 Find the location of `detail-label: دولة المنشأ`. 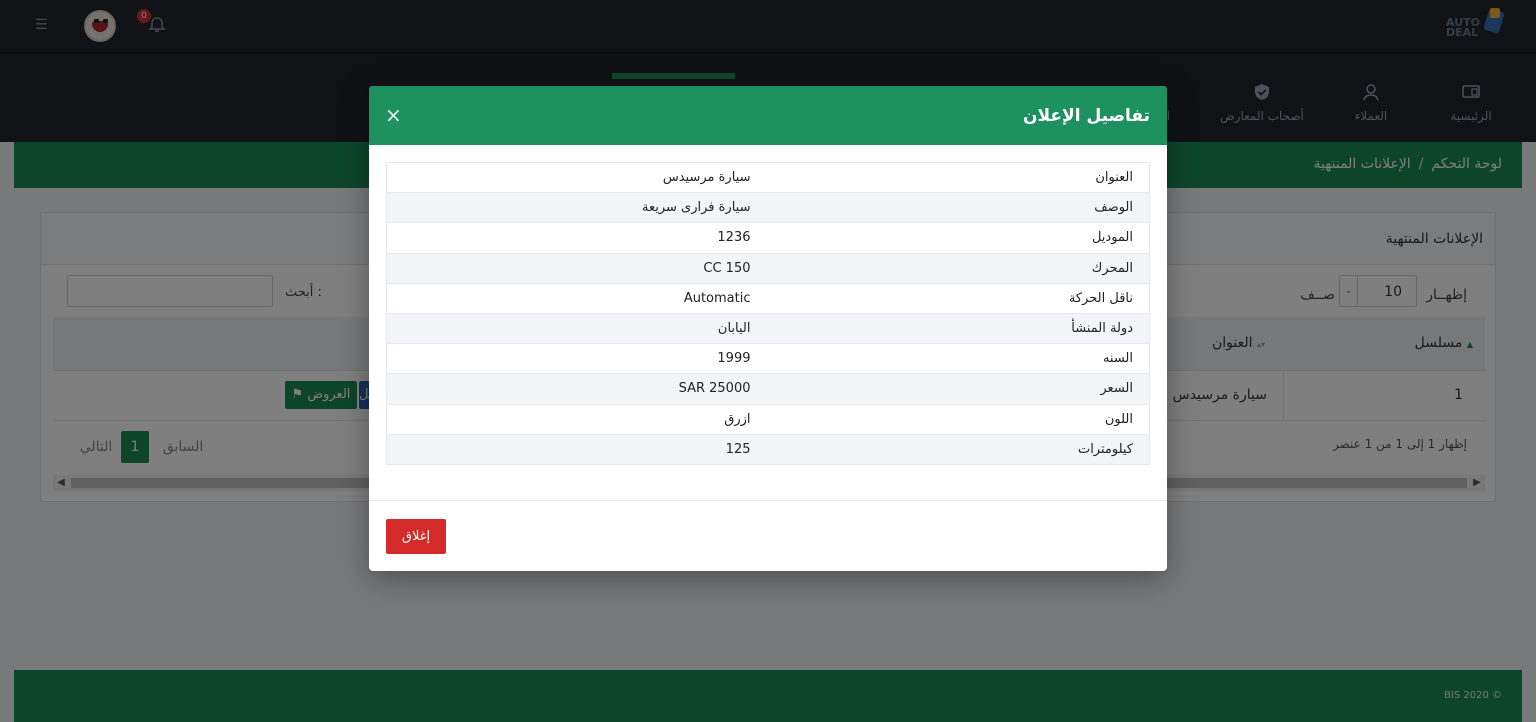

detail-label: دولة المنشأ is located at coordinates (958, 328).